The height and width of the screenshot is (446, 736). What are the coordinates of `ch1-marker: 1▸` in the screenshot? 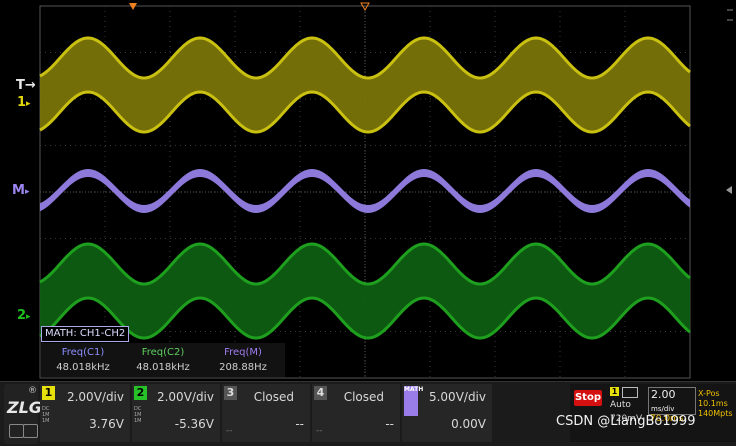 It's located at (24, 103).